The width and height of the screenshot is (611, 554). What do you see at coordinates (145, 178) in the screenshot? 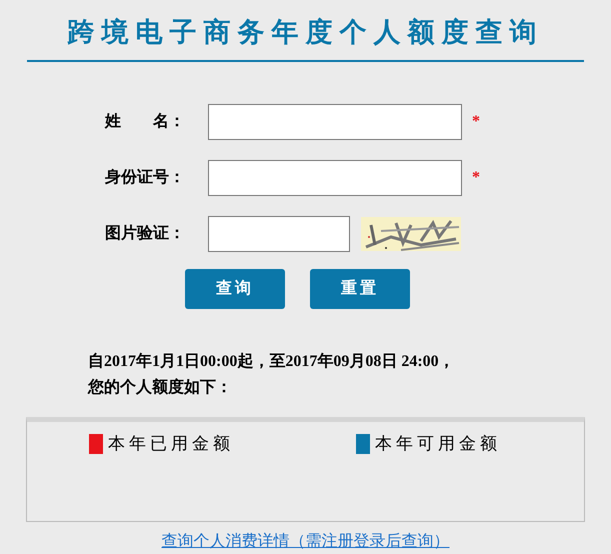
I see `field-label: 身份证号：` at bounding box center [145, 178].